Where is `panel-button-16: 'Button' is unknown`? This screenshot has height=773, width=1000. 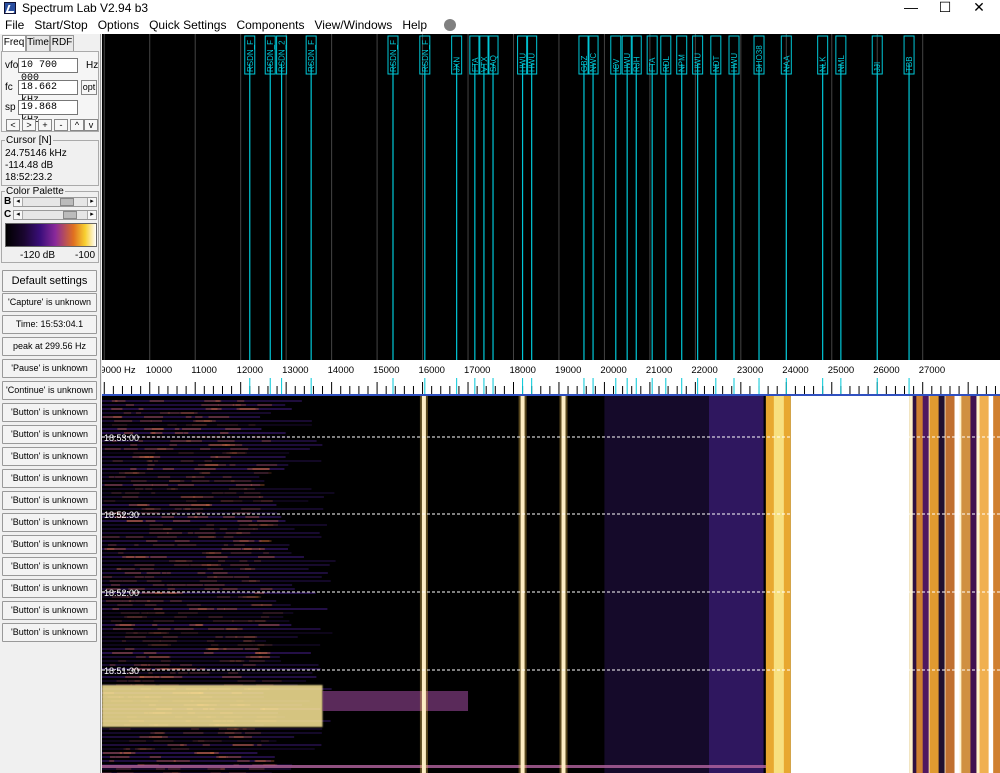 panel-button-16: 'Button' is unknown is located at coordinates (49, 632).